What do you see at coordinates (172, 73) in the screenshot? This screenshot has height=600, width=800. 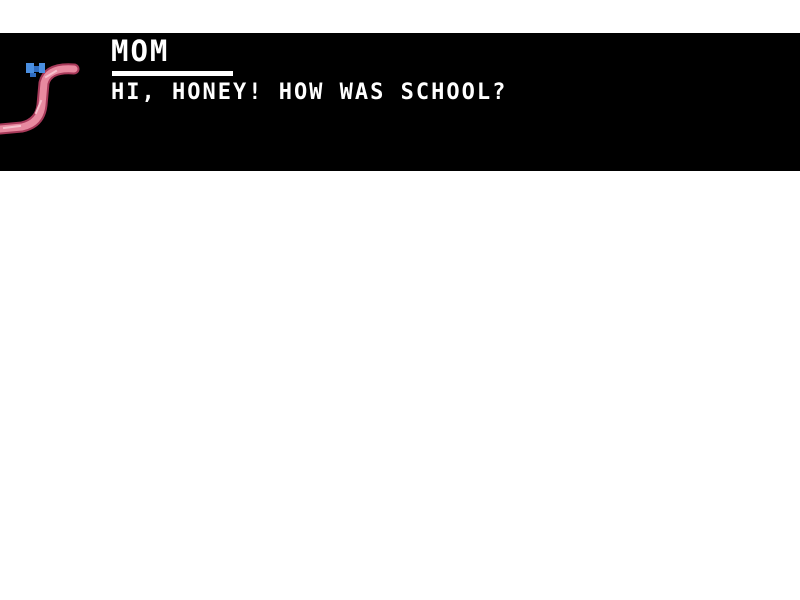 I see `speaker-name-underline` at bounding box center [172, 73].